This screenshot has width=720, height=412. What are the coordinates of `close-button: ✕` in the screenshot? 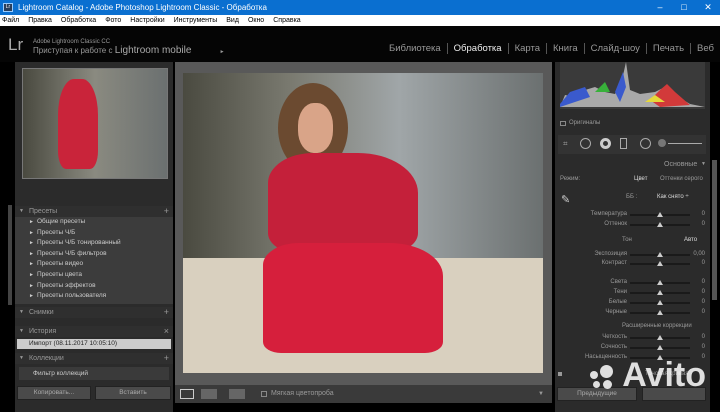 It's located at (708, 7).